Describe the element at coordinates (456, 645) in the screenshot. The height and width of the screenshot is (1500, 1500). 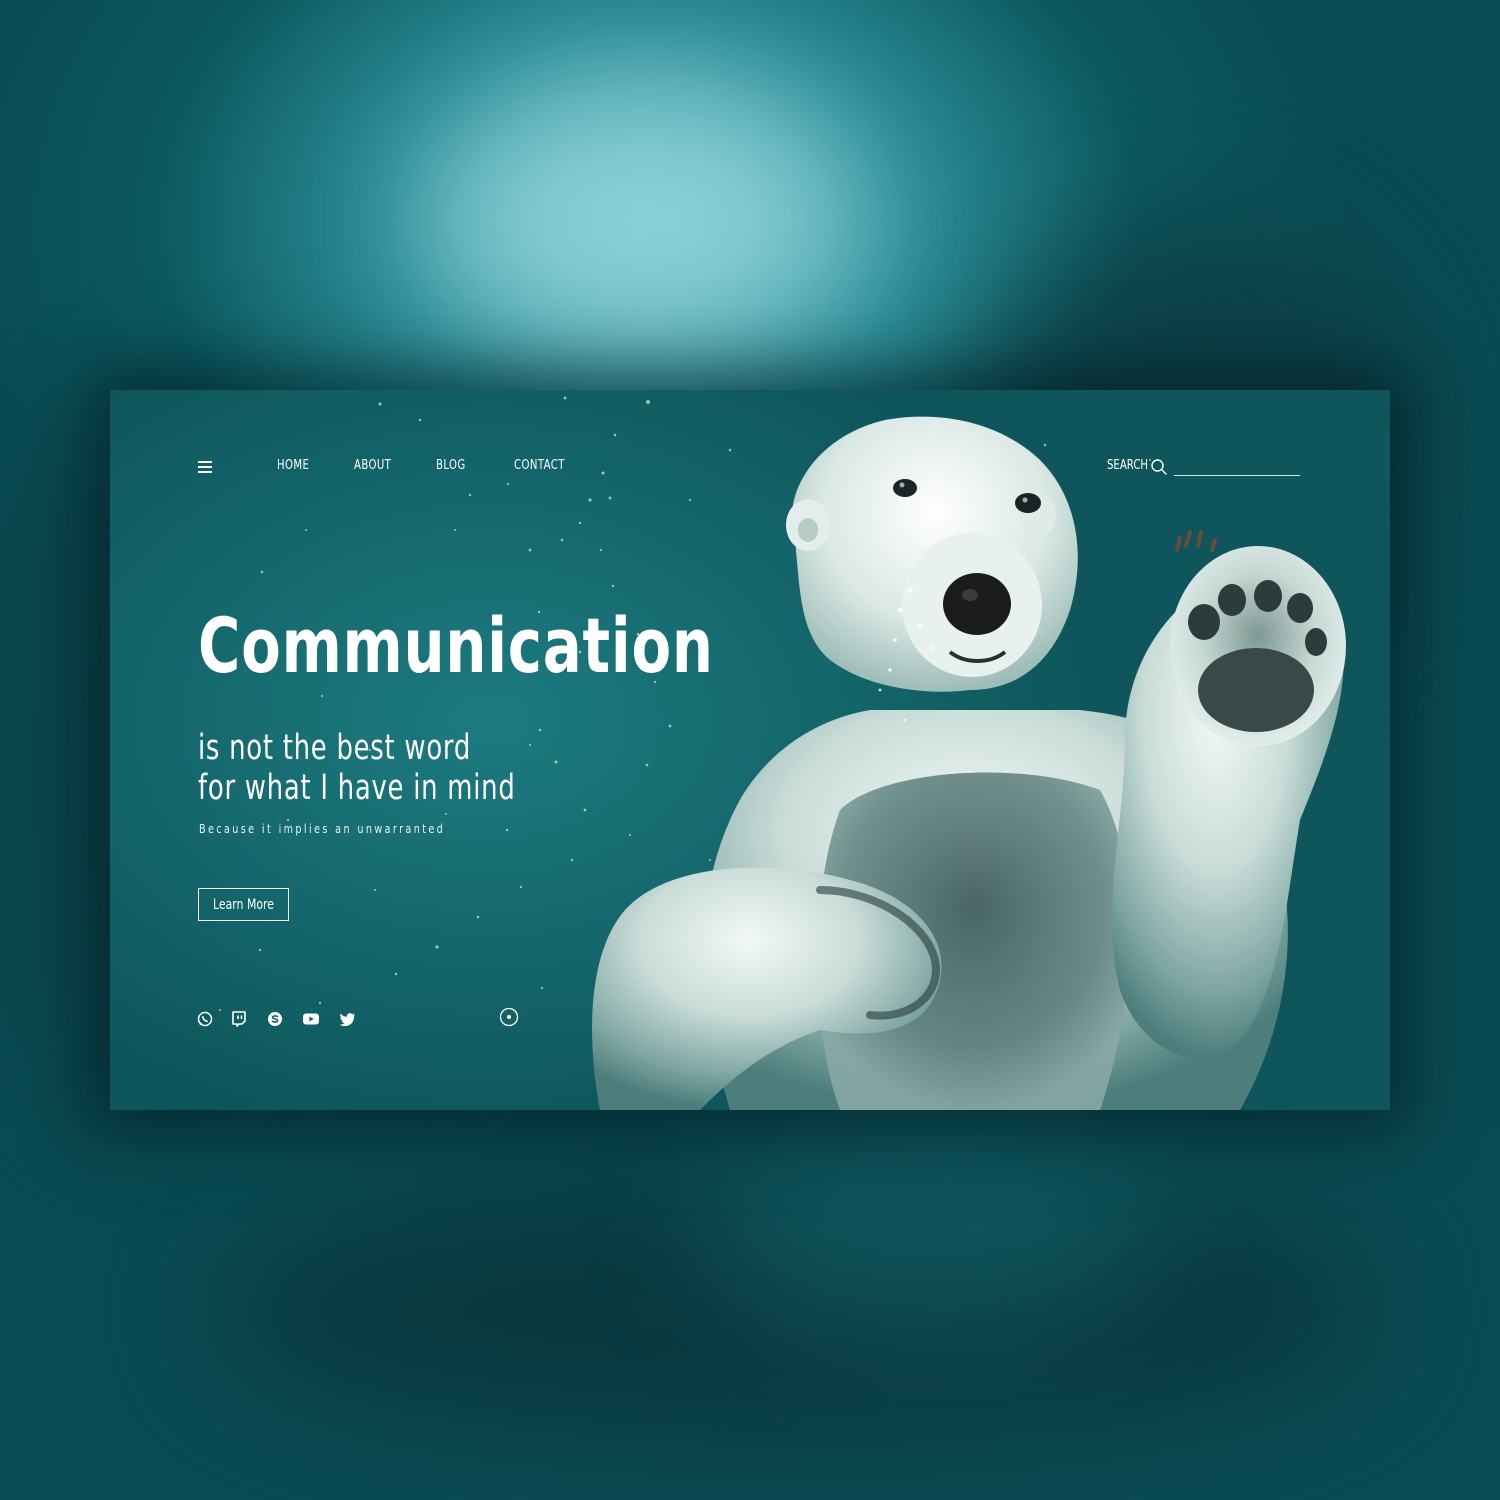
I see `hero-title: Communication` at that location.